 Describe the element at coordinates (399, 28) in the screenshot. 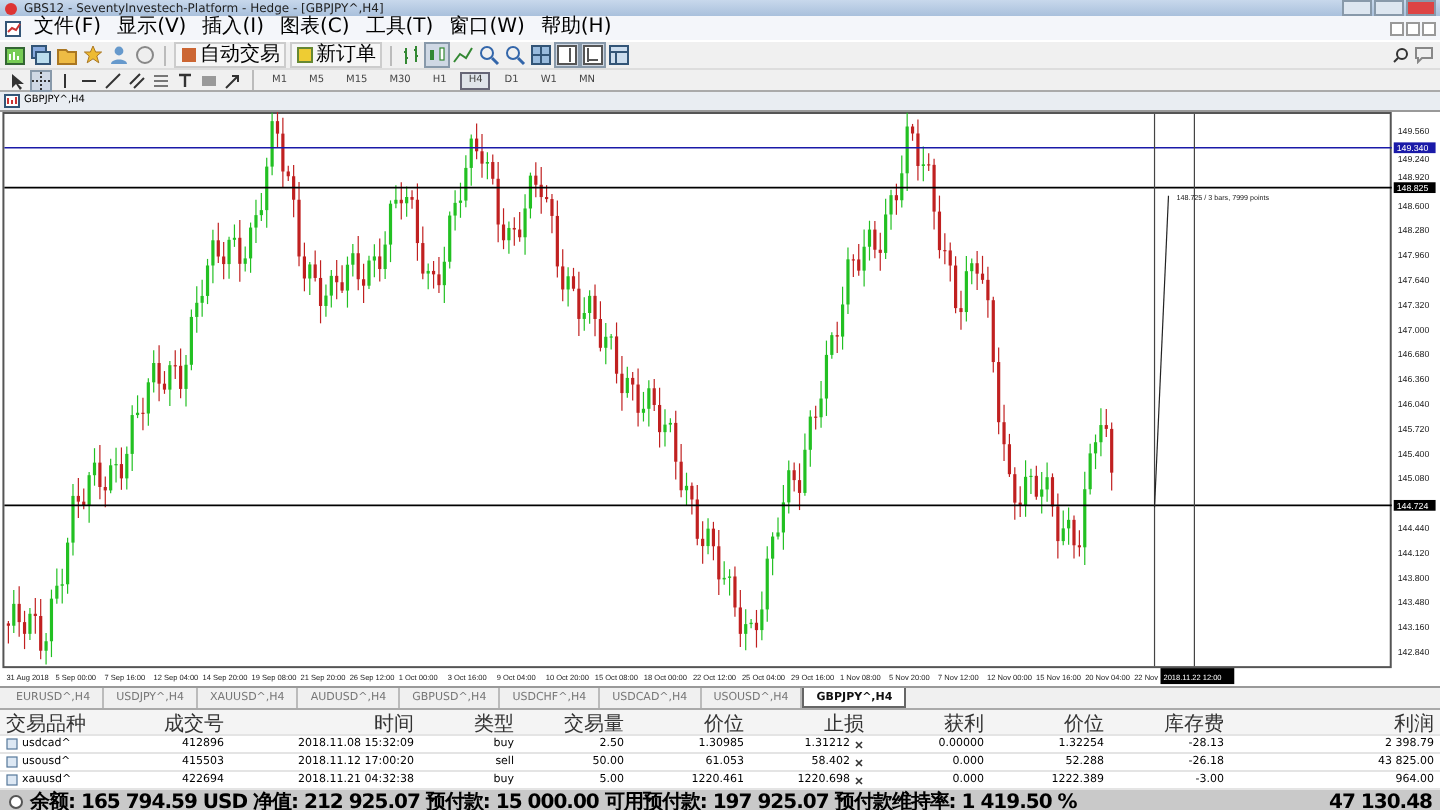

I see `menu-item: 工具(T)` at that location.